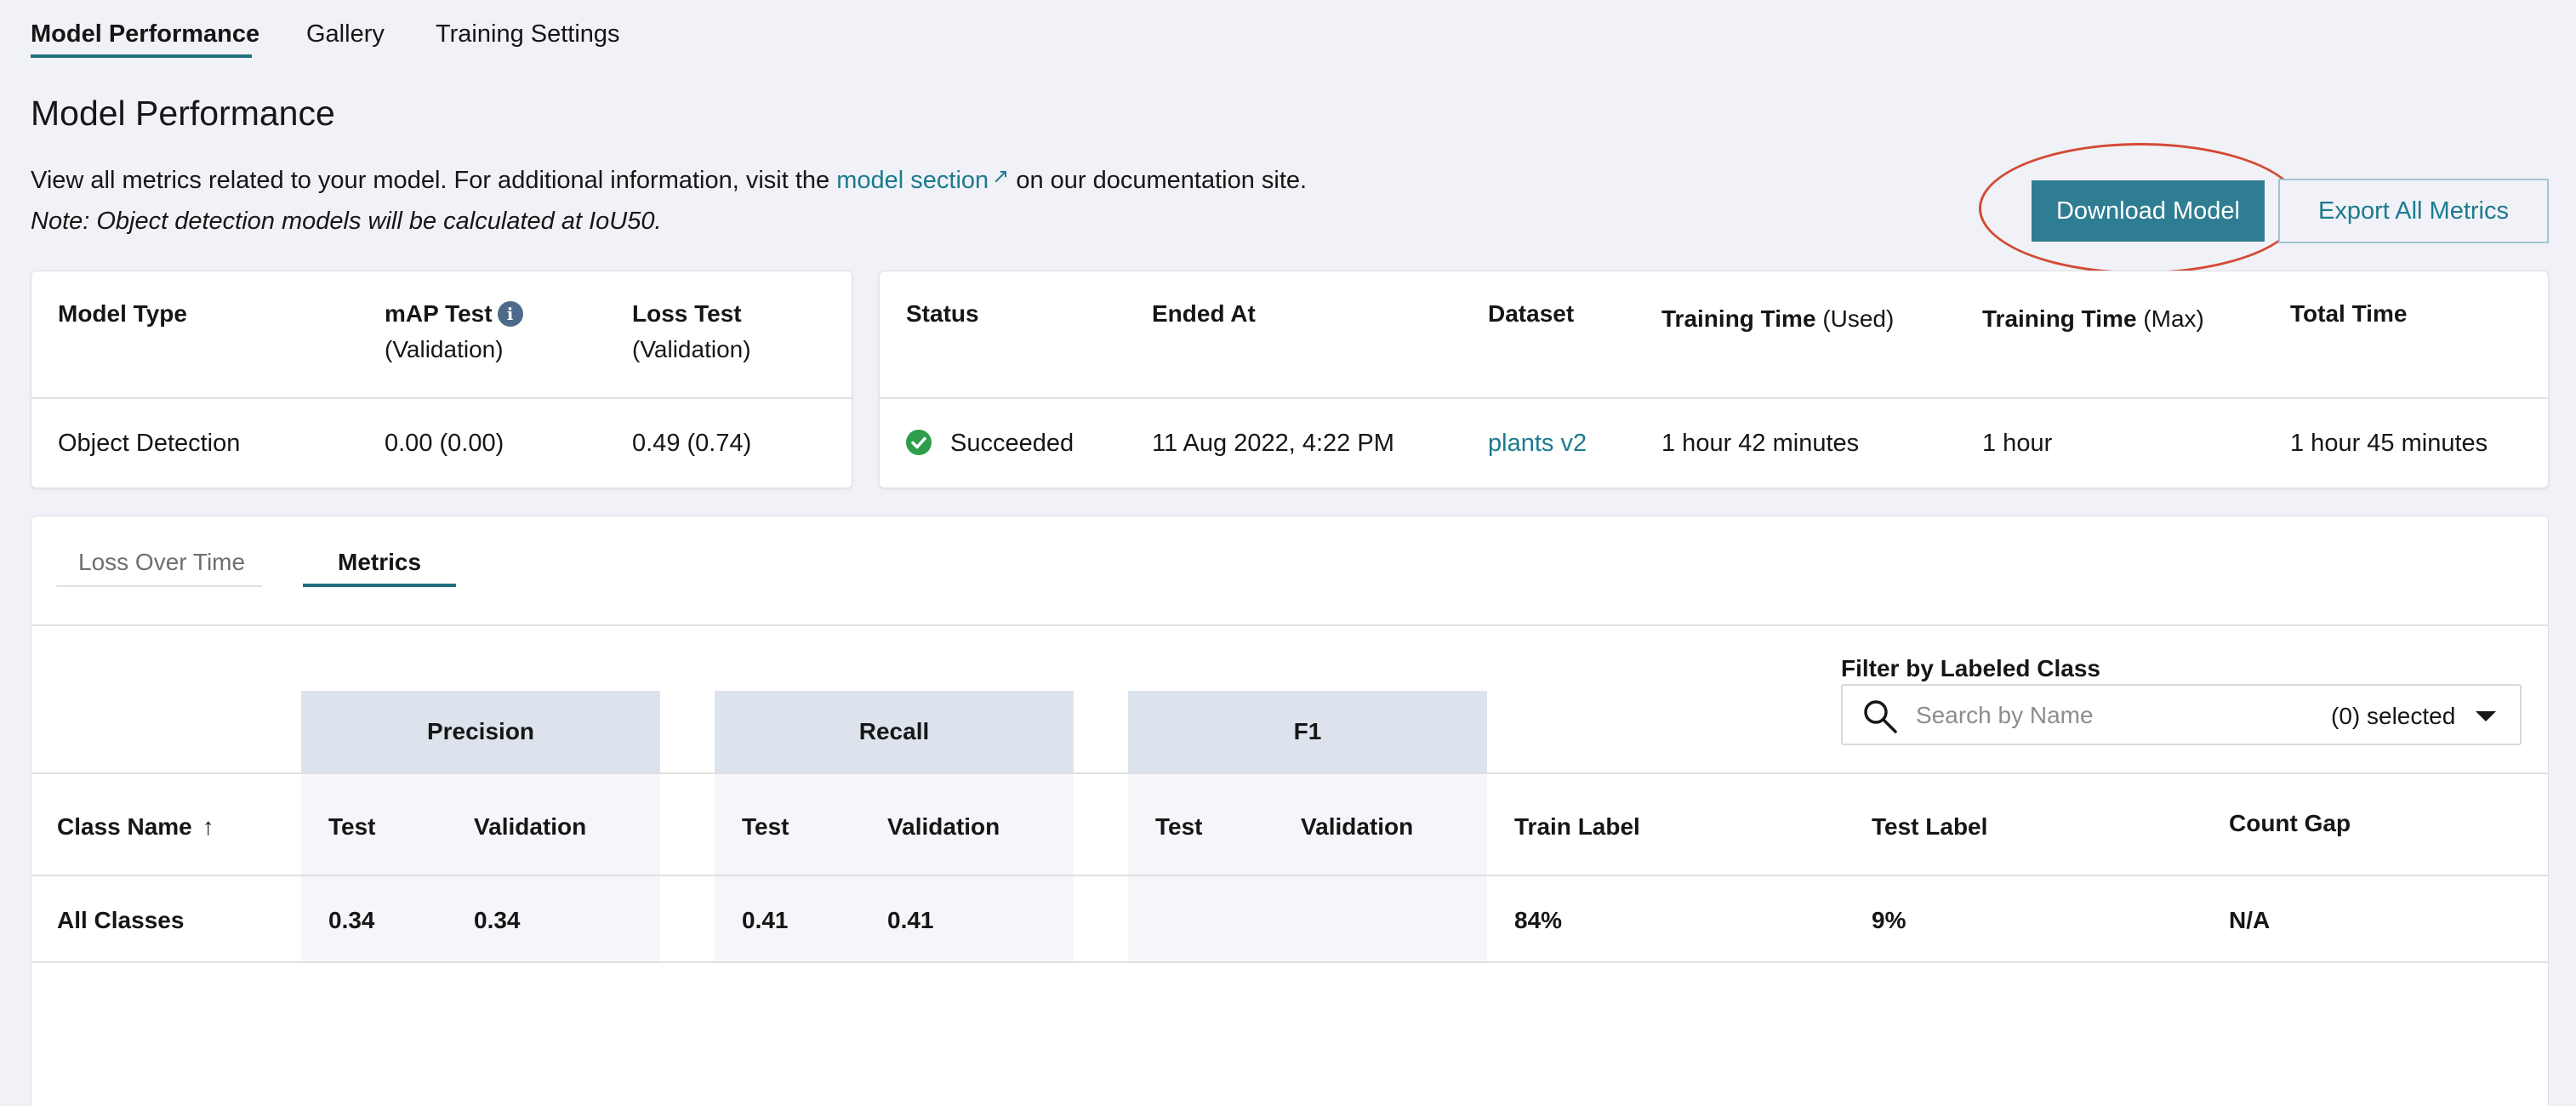 This screenshot has height=1106, width=2576. Describe the element at coordinates (687, 313) in the screenshot. I see `loss-test-header: Loss Test` at that location.